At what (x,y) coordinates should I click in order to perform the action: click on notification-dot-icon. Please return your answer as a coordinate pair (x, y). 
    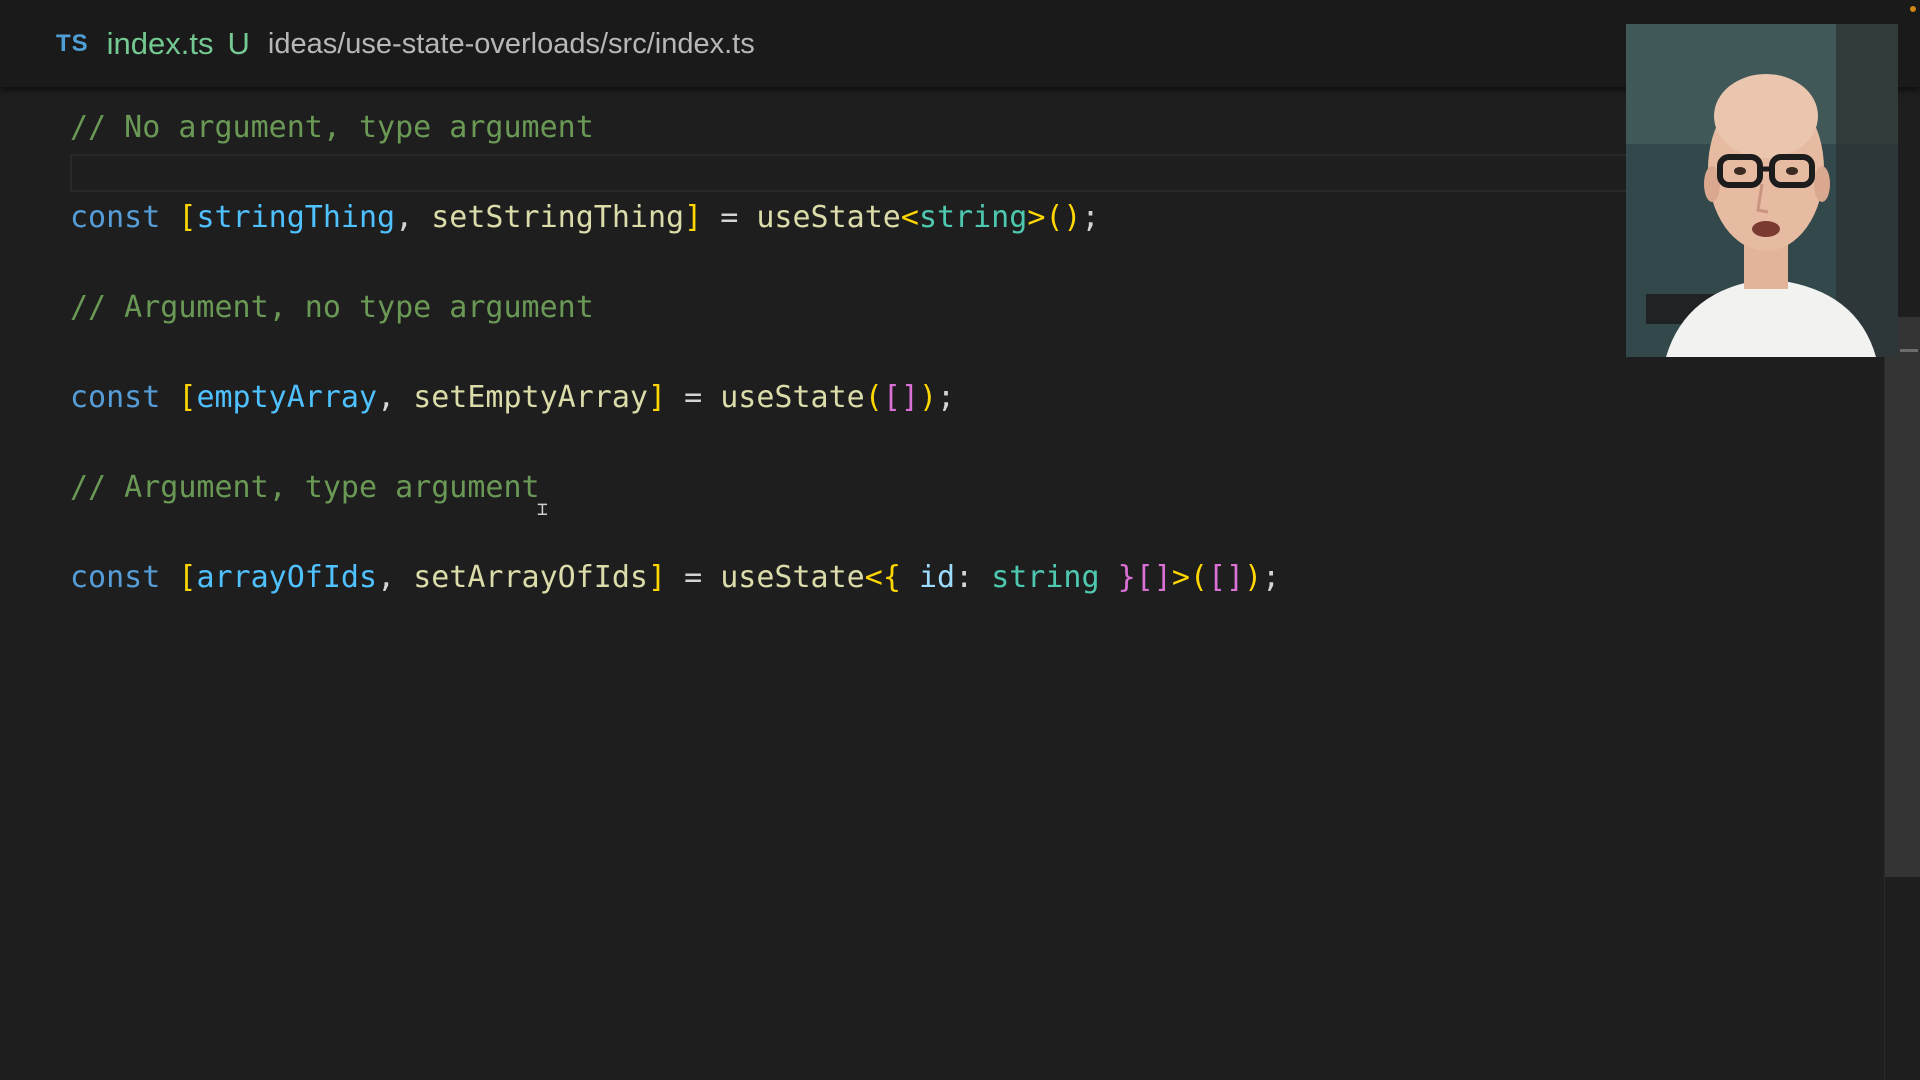
    Looking at the image, I should click on (1913, 9).